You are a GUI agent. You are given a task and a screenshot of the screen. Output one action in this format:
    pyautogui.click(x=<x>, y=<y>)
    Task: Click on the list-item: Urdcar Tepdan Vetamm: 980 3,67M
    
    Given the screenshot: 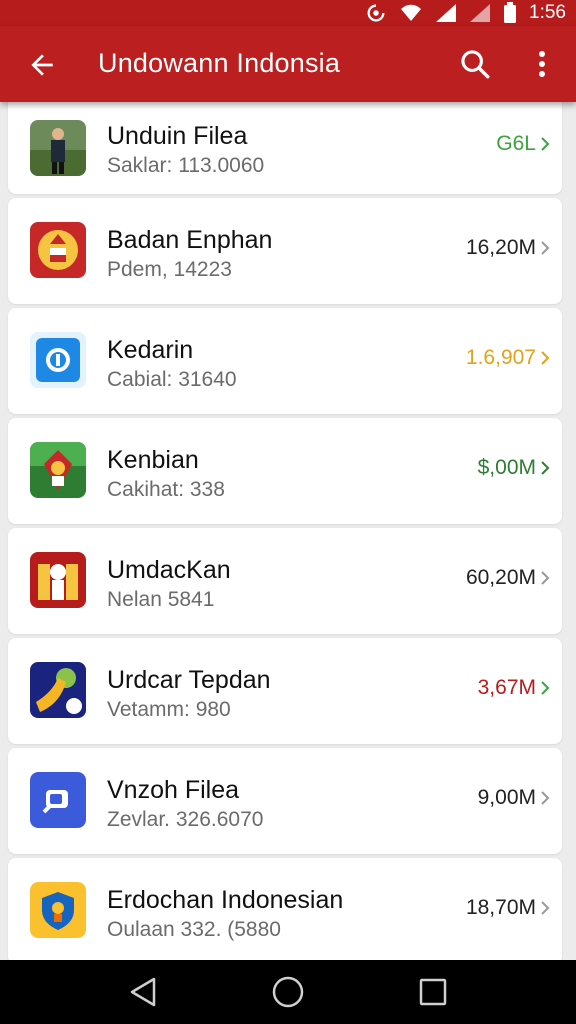 What is the action you would take?
    pyautogui.click(x=285, y=691)
    